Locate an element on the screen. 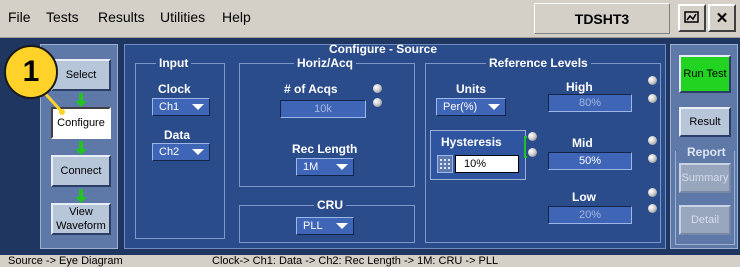  panel-title: Configure - Source is located at coordinates (382, 49).